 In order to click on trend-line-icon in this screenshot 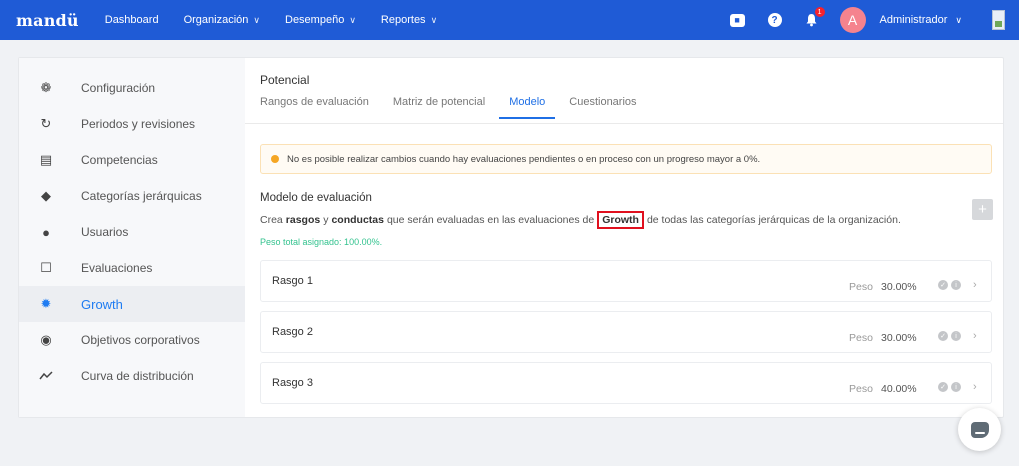, I will do `click(46, 375)`.